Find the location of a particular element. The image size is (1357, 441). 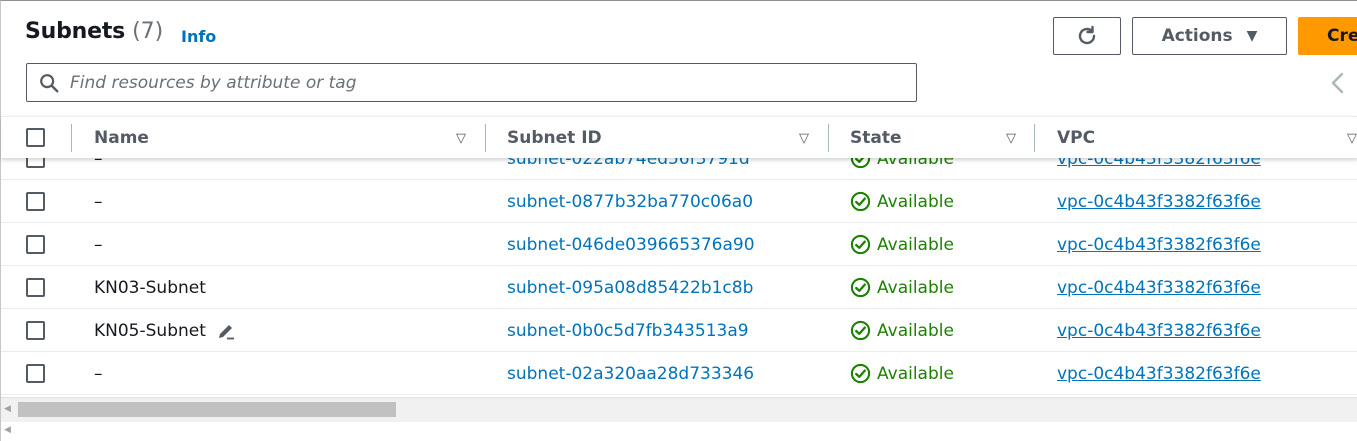

search-icon is located at coordinates (49, 82).